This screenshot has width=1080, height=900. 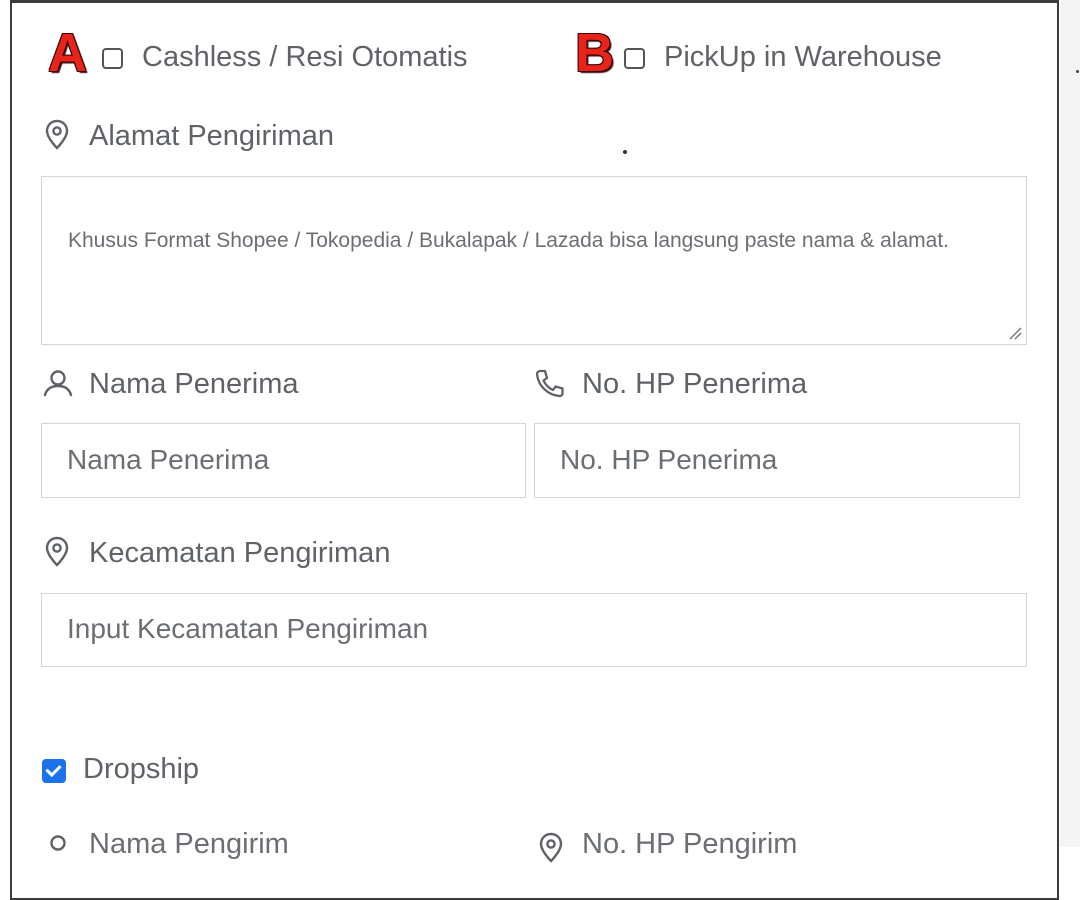 I want to click on address-label: Alamat Pengiriman, so click(x=211, y=136).